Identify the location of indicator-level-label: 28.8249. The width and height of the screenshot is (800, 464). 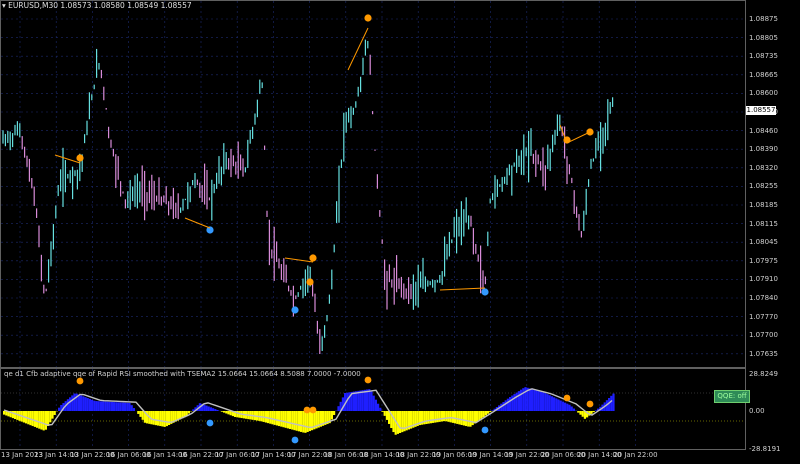
(763, 374).